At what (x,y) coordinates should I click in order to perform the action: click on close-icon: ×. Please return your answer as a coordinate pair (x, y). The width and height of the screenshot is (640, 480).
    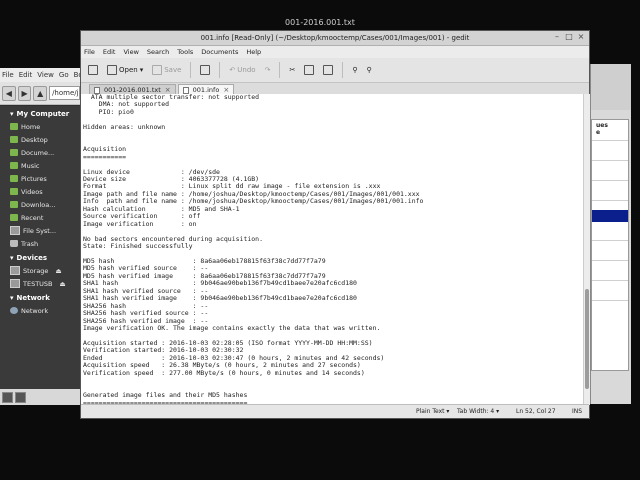
    Looking at the image, I should click on (581, 37).